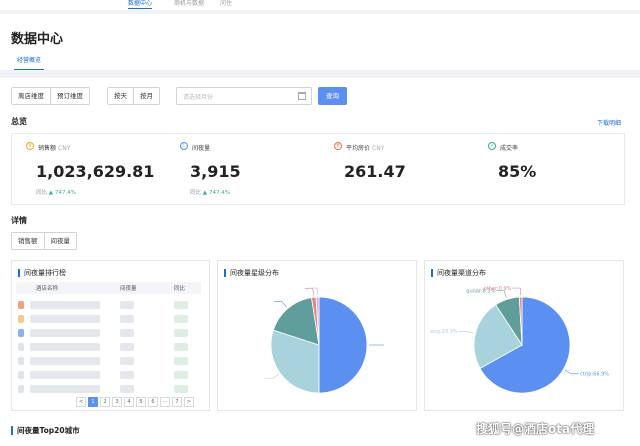 Image resolution: width=640 pixels, height=446 pixels. What do you see at coordinates (517, 171) in the screenshot?
I see `kpi-value: 85%` at bounding box center [517, 171].